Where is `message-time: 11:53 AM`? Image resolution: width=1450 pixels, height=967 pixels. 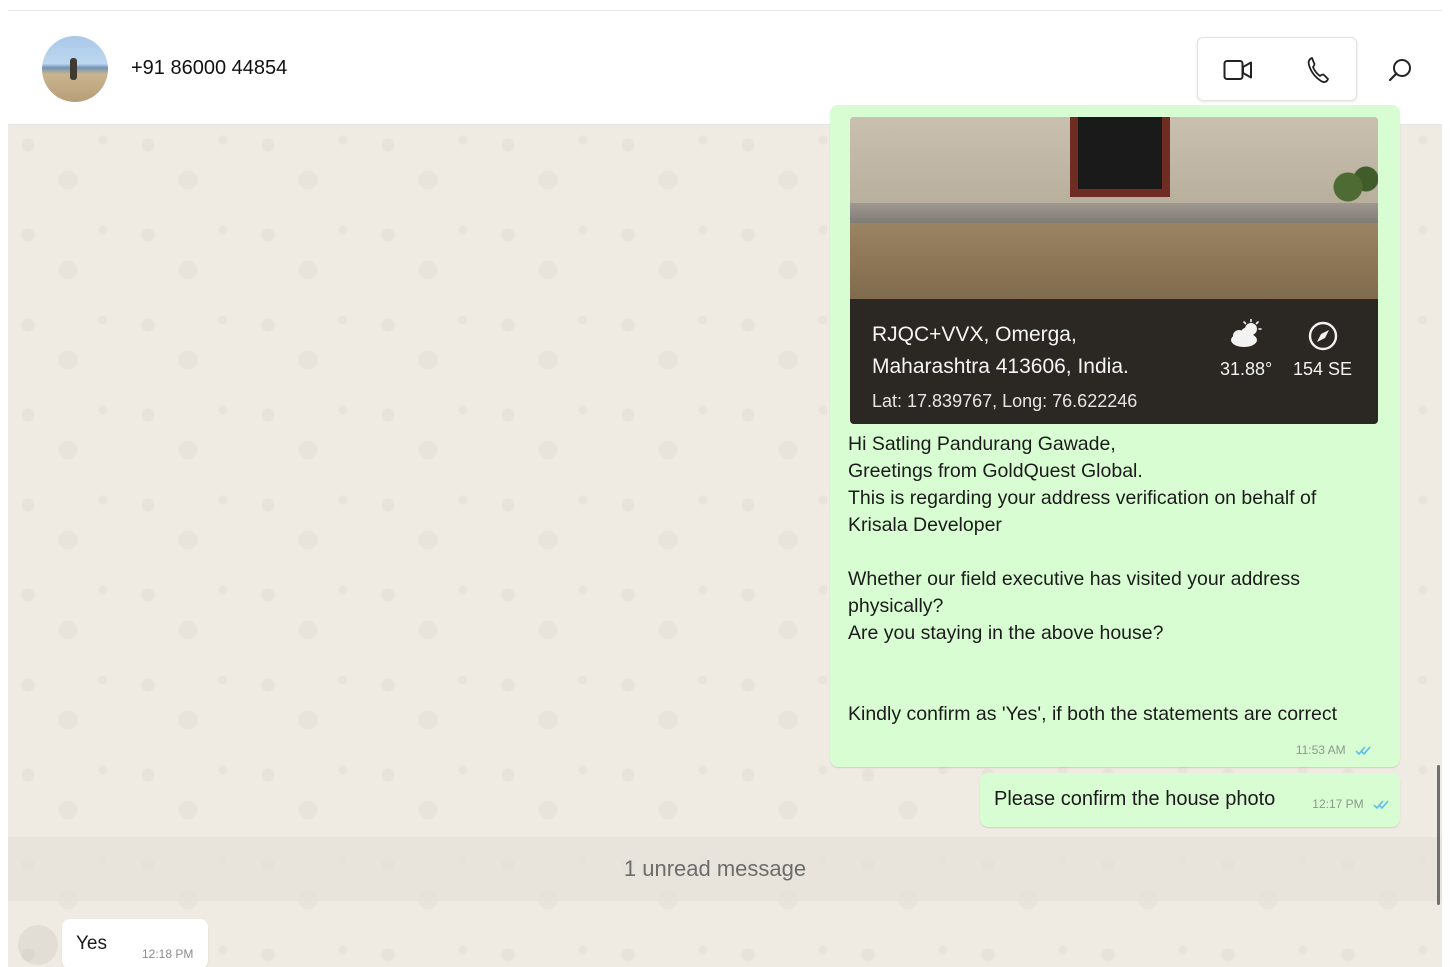
message-time: 11:53 AM is located at coordinates (1320, 750).